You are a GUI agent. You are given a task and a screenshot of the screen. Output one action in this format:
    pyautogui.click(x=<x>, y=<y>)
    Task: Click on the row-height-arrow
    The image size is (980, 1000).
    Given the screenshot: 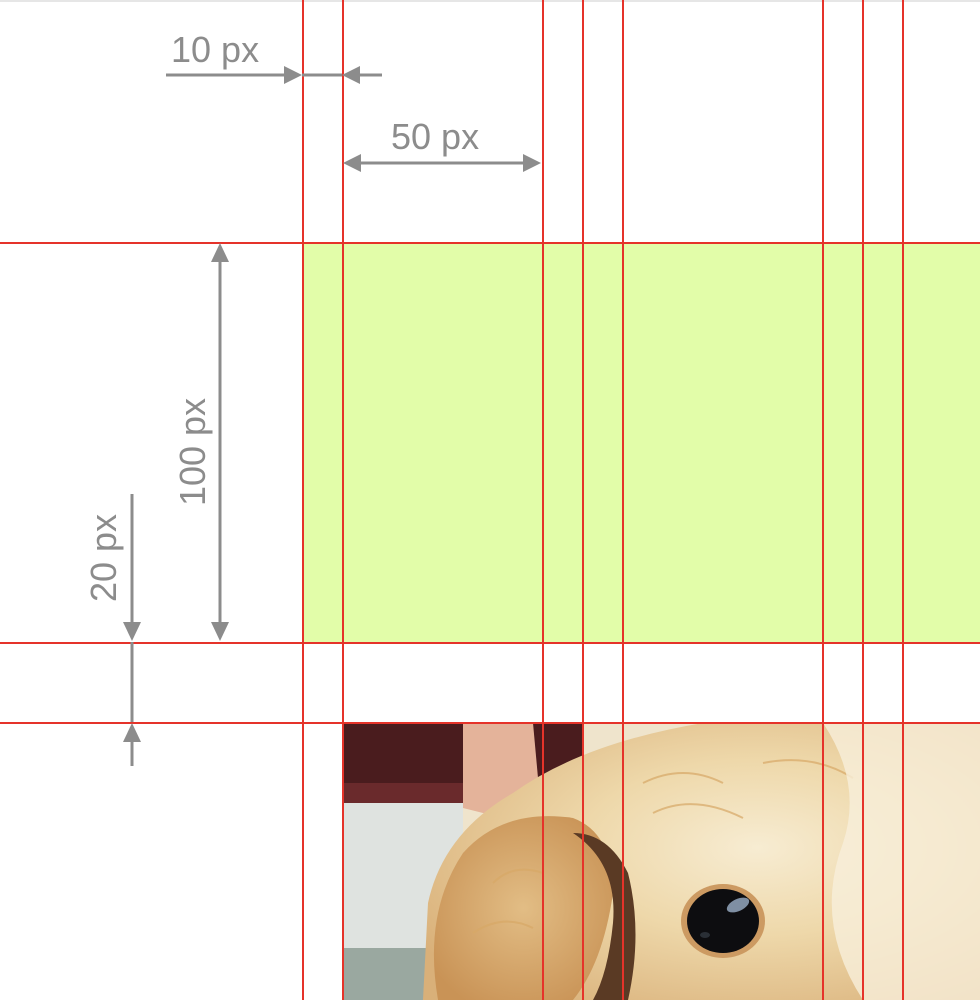 What is the action you would take?
    pyautogui.click(x=220, y=442)
    